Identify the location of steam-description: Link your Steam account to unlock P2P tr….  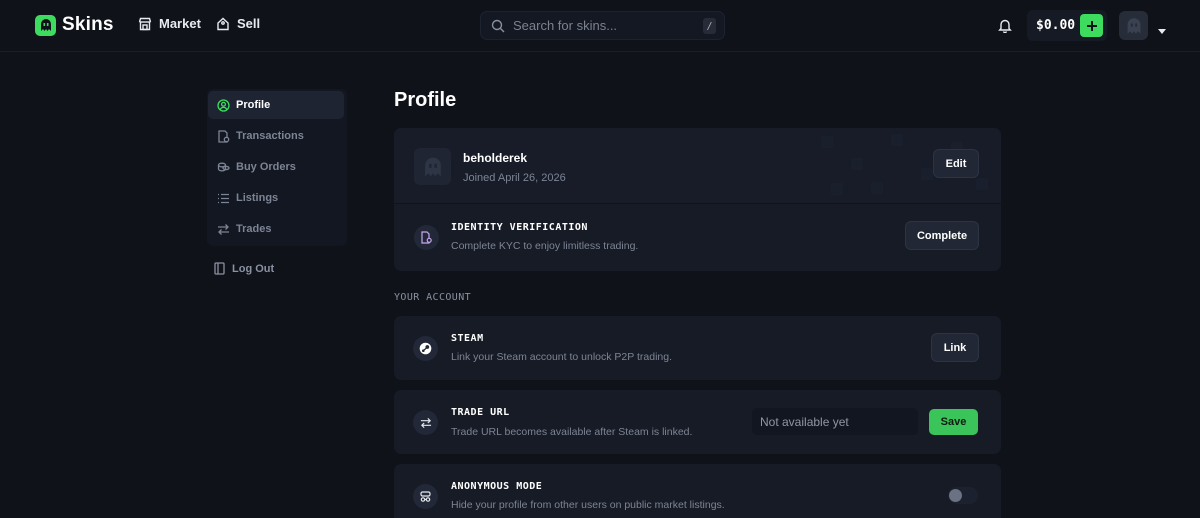
(562, 357).